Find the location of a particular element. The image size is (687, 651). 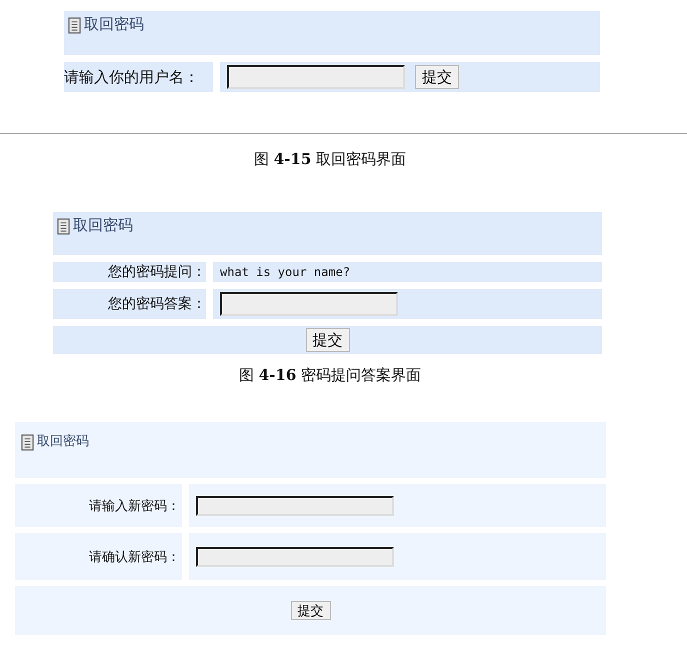

field-label: 请输入你的用户名： is located at coordinates (131, 77).